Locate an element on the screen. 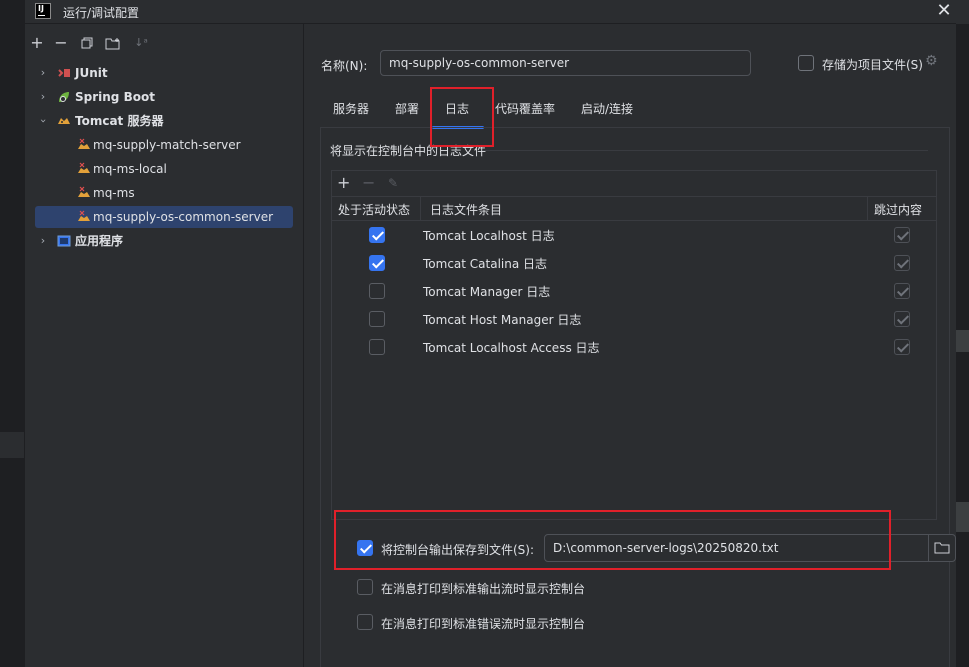 Image resolution: width=969 pixels, height=667 pixels. tree-item-label: mq-supply-match-server is located at coordinates (167, 145).